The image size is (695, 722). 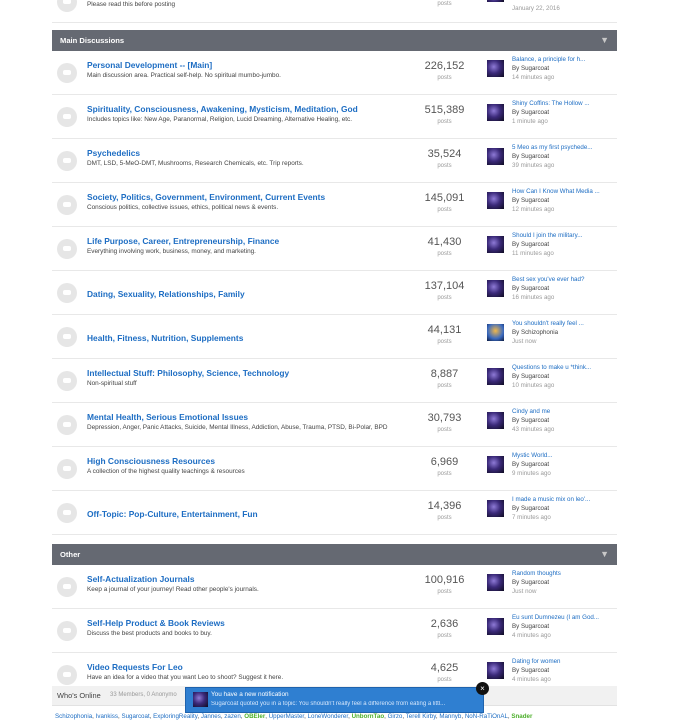 What do you see at coordinates (73, 716) in the screenshot?
I see `member-link: Schizophonia` at bounding box center [73, 716].